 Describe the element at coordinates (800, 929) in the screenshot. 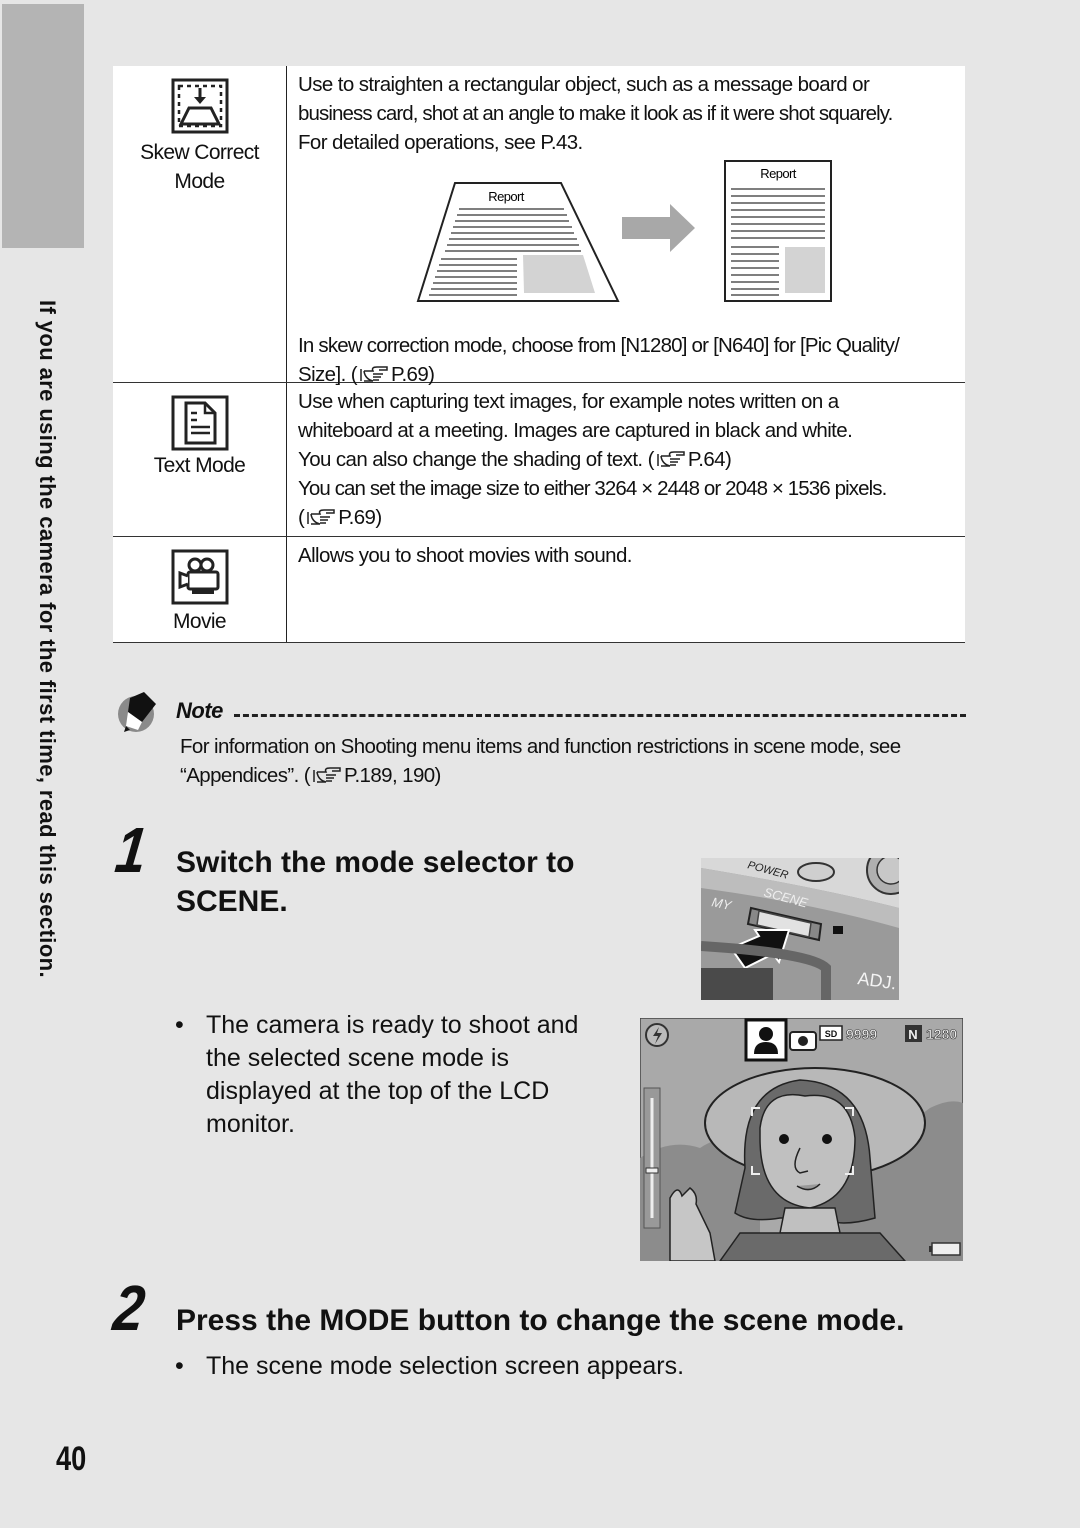

I see `mode-selector-illustration: POWER MY SCENE ADJ.` at that location.